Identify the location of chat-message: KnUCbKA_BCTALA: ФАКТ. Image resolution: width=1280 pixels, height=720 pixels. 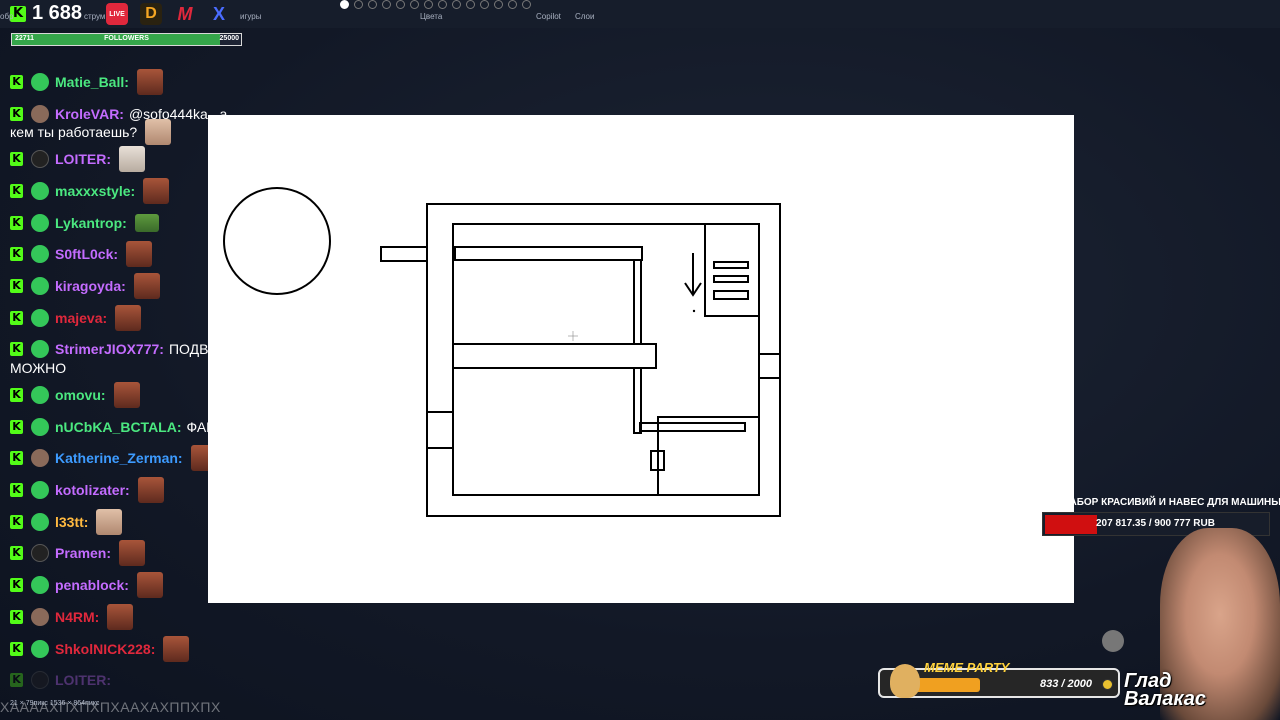
(120, 427).